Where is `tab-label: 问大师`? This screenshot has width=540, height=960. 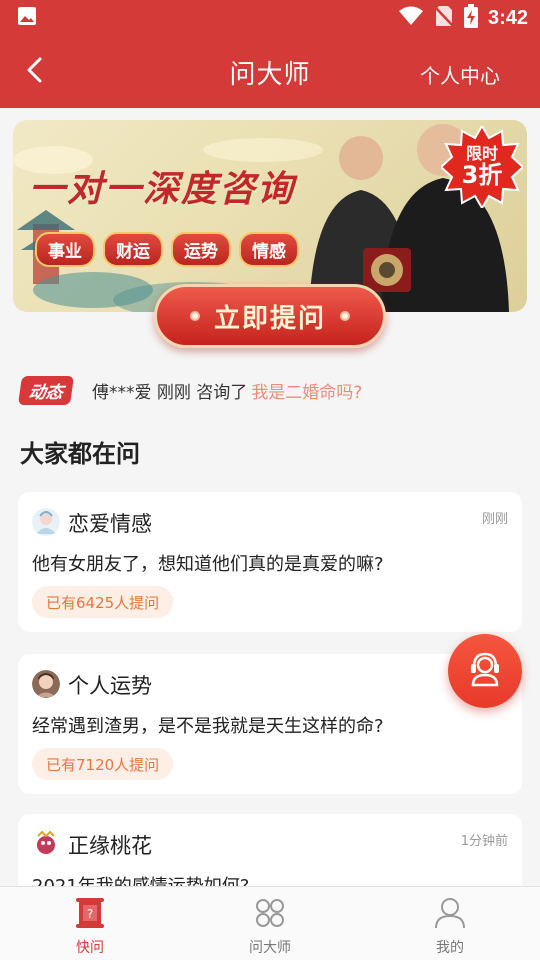
tab-label: 问大师 is located at coordinates (270, 948).